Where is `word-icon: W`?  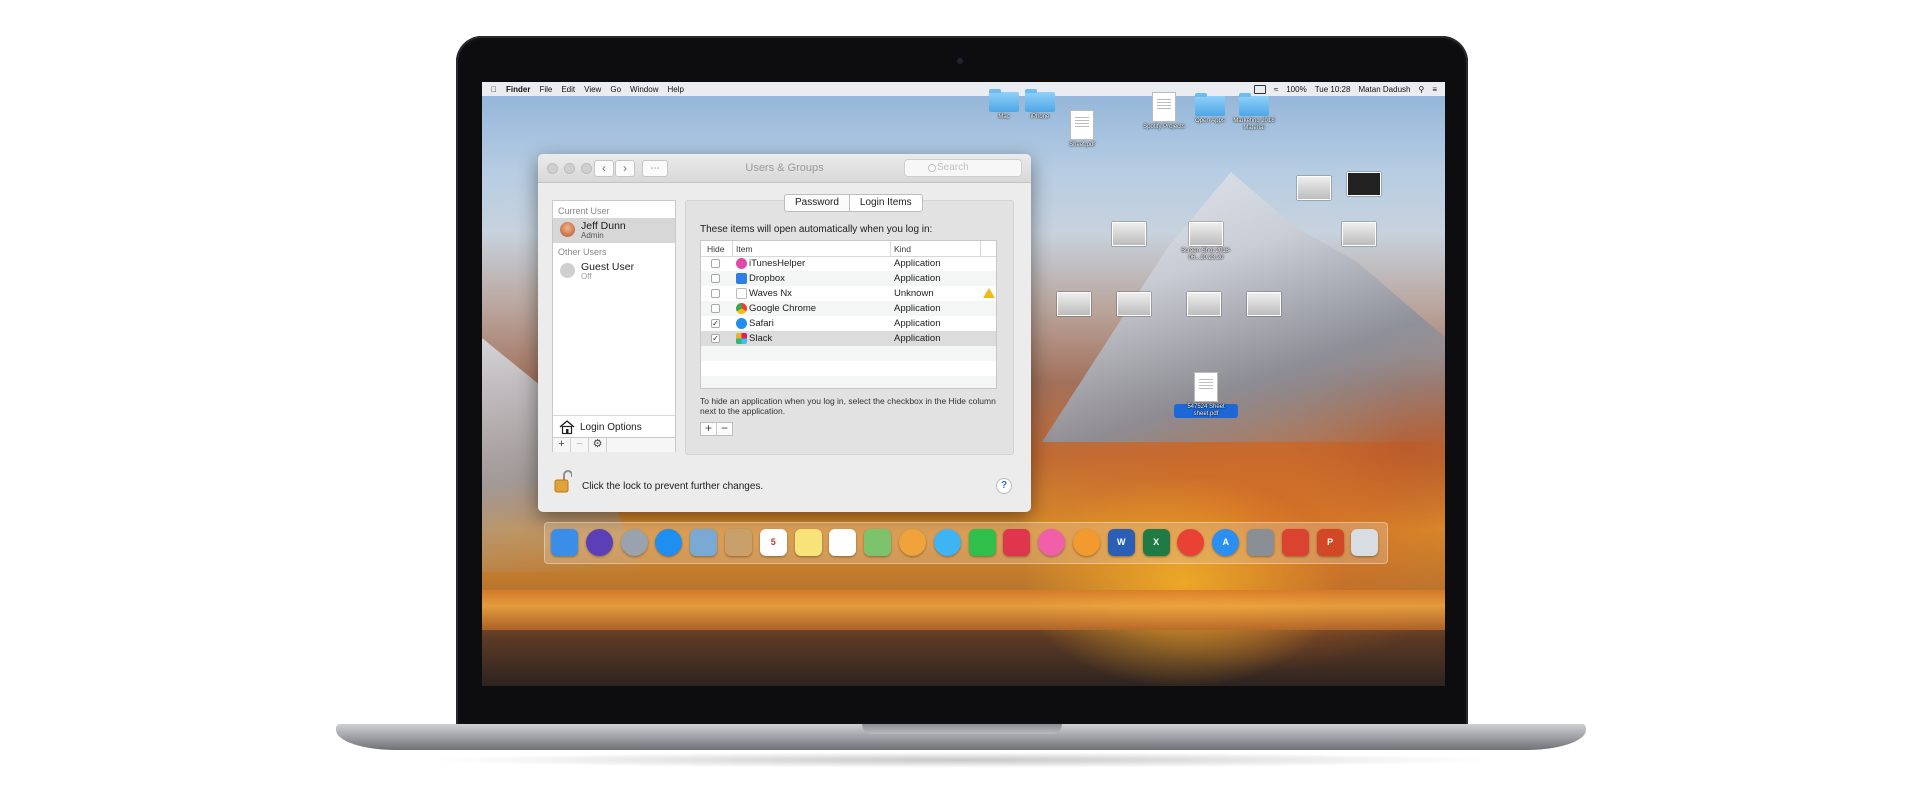
word-icon: W is located at coordinates (1121, 542).